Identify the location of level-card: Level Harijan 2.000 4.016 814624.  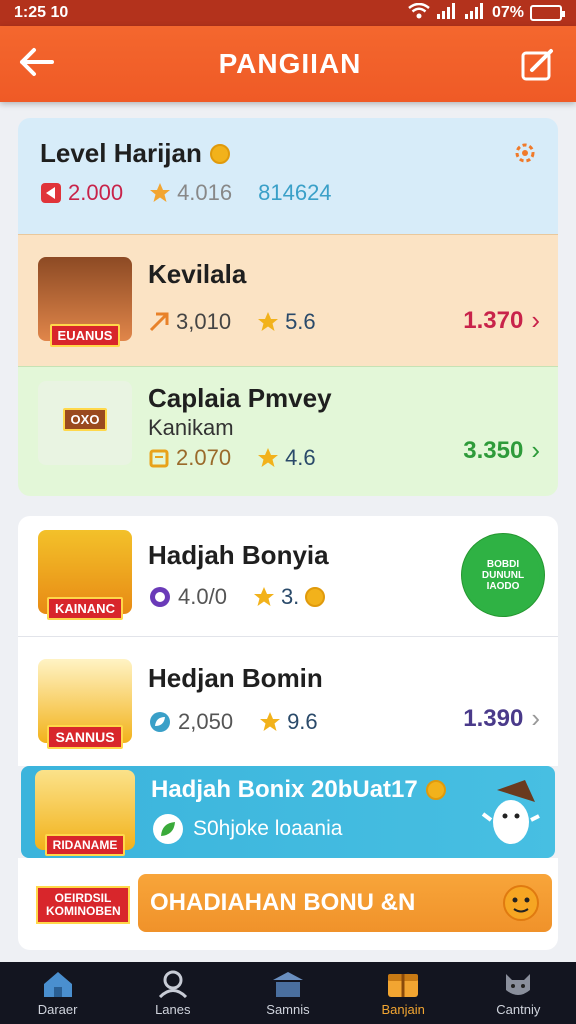
(288, 176).